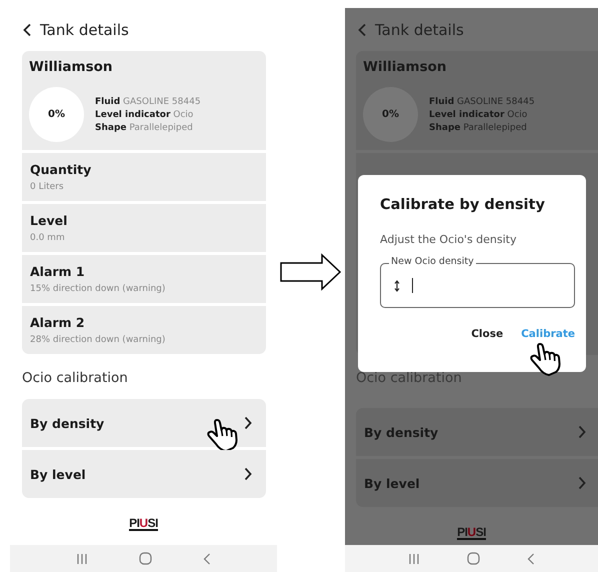  What do you see at coordinates (223, 435) in the screenshot?
I see `pointing-hand-icon` at bounding box center [223, 435].